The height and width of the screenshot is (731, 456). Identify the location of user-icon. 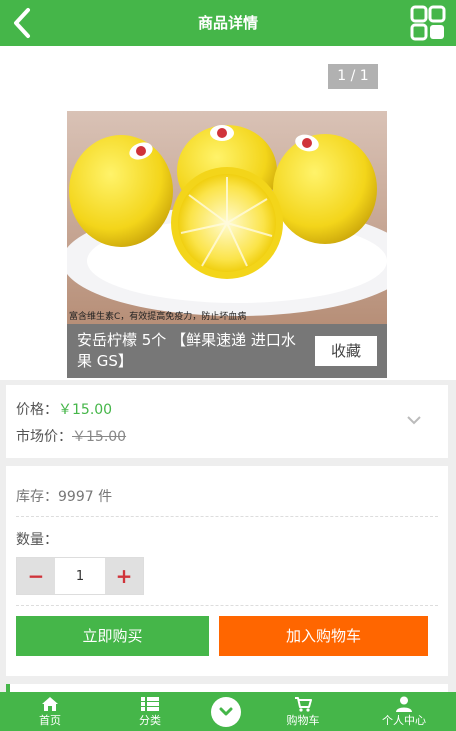
(404, 704).